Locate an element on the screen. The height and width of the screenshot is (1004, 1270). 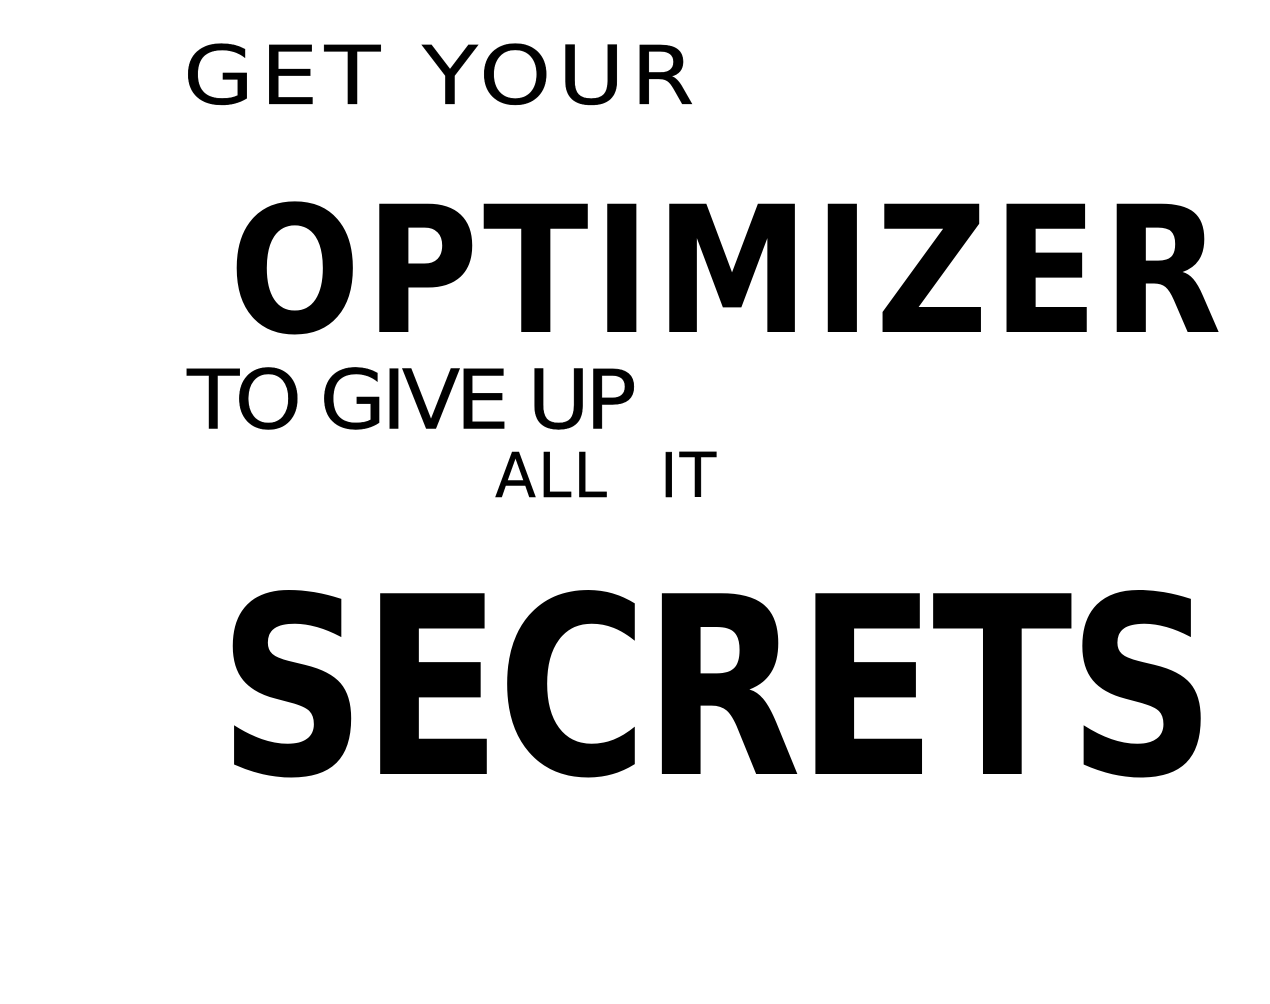
handwritten-line-get-your: GET YOUR is located at coordinates (442, 76).